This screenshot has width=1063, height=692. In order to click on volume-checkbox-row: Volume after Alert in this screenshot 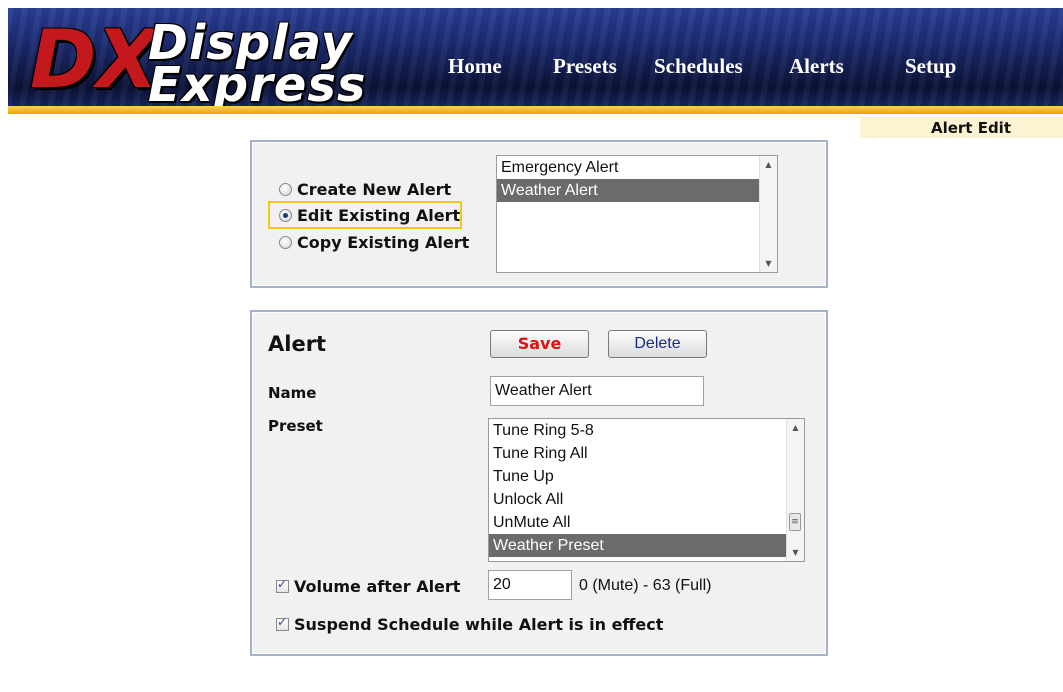, I will do `click(368, 586)`.